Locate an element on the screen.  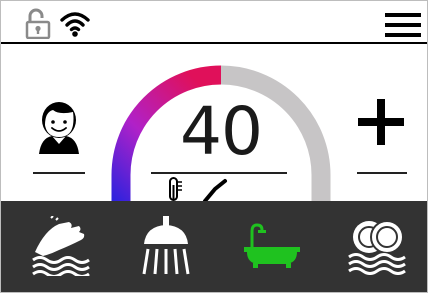
user-underline is located at coordinates (59, 173).